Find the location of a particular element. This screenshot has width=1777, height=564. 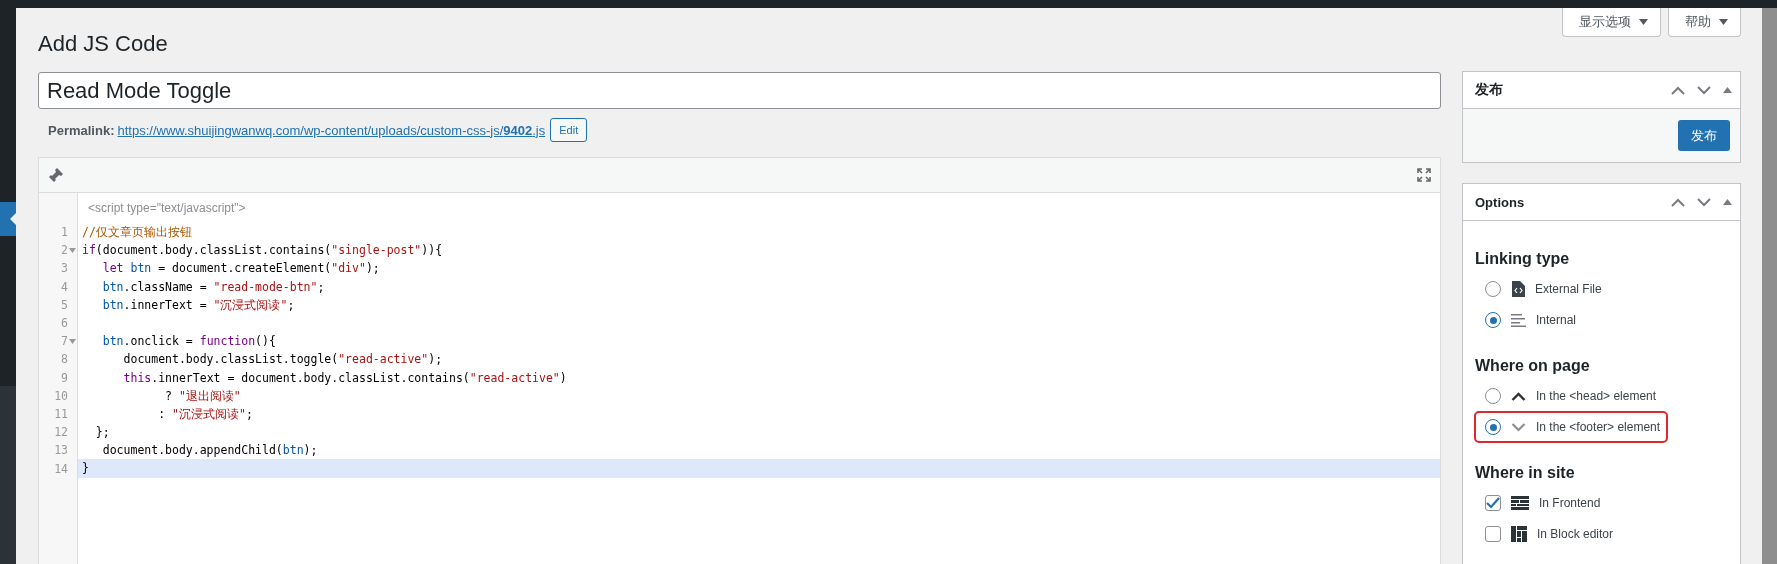

line-number: 9 is located at coordinates (64, 377).